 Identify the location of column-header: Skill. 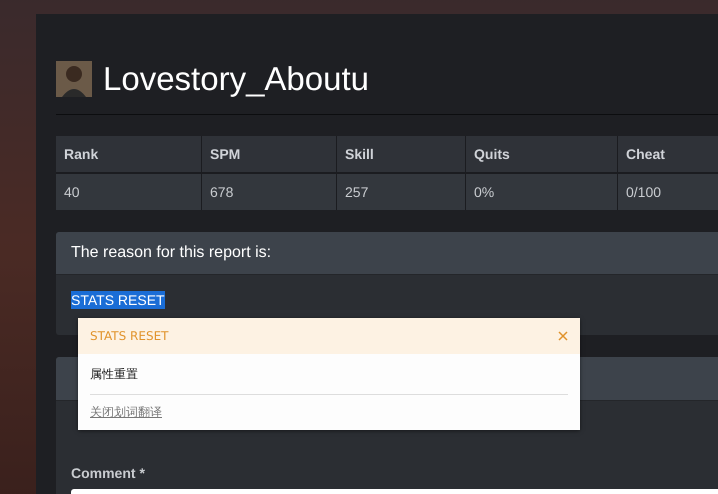
(401, 154).